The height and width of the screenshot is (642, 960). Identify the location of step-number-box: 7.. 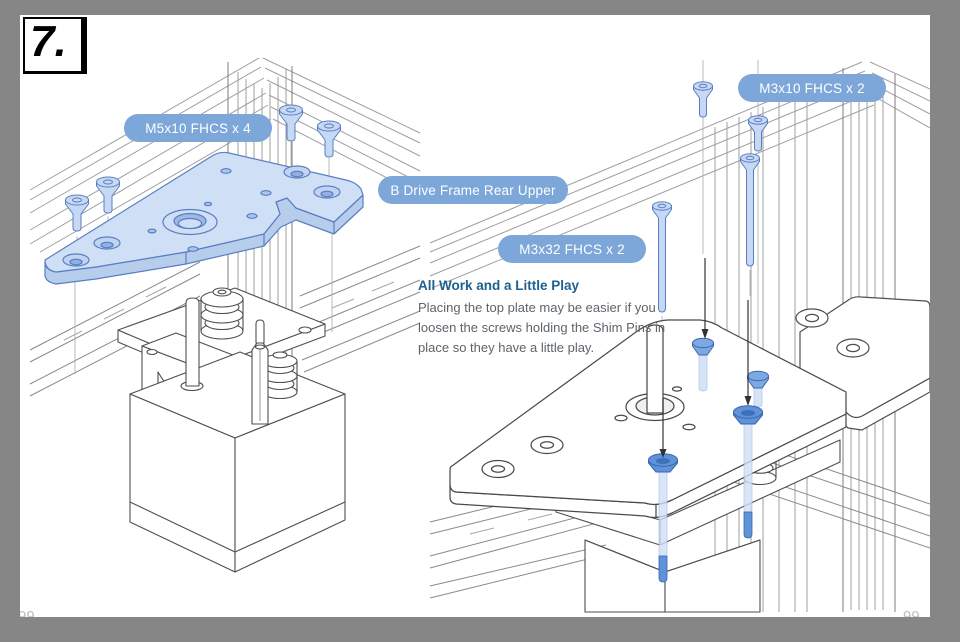
(55, 45).